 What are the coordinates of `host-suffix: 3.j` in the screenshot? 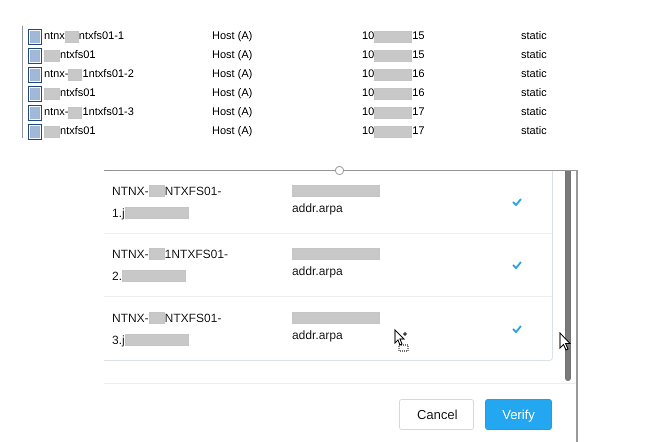 It's located at (118, 340).